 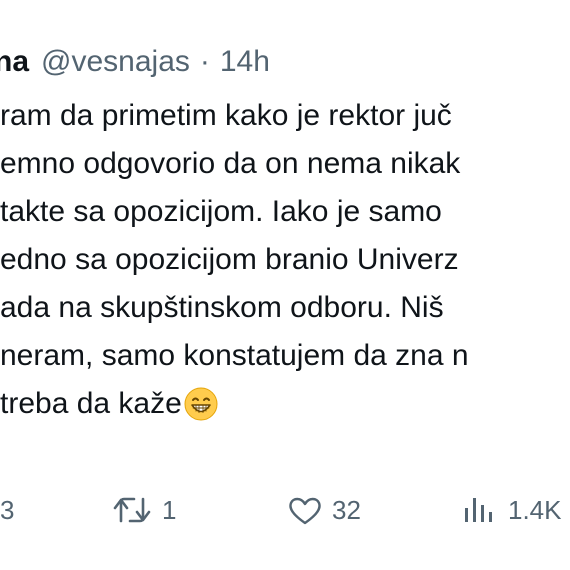 I want to click on reply-button: 3, so click(x=7, y=510).